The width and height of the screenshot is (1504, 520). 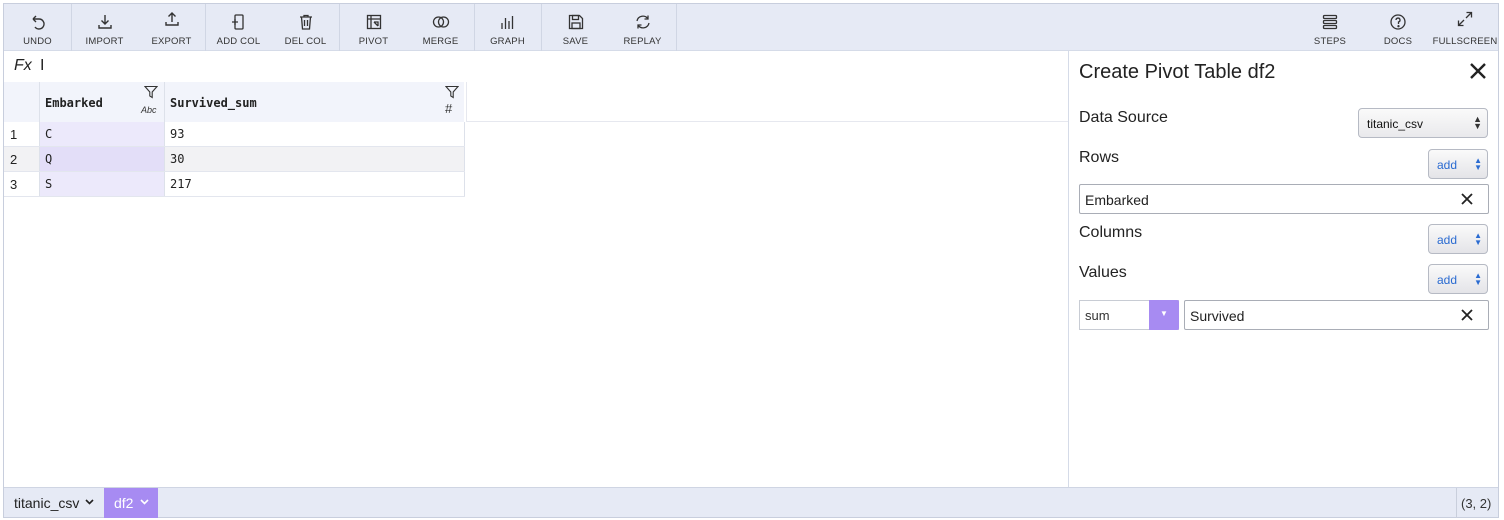 What do you see at coordinates (373, 41) in the screenshot?
I see `pivot-label: PIVOT` at bounding box center [373, 41].